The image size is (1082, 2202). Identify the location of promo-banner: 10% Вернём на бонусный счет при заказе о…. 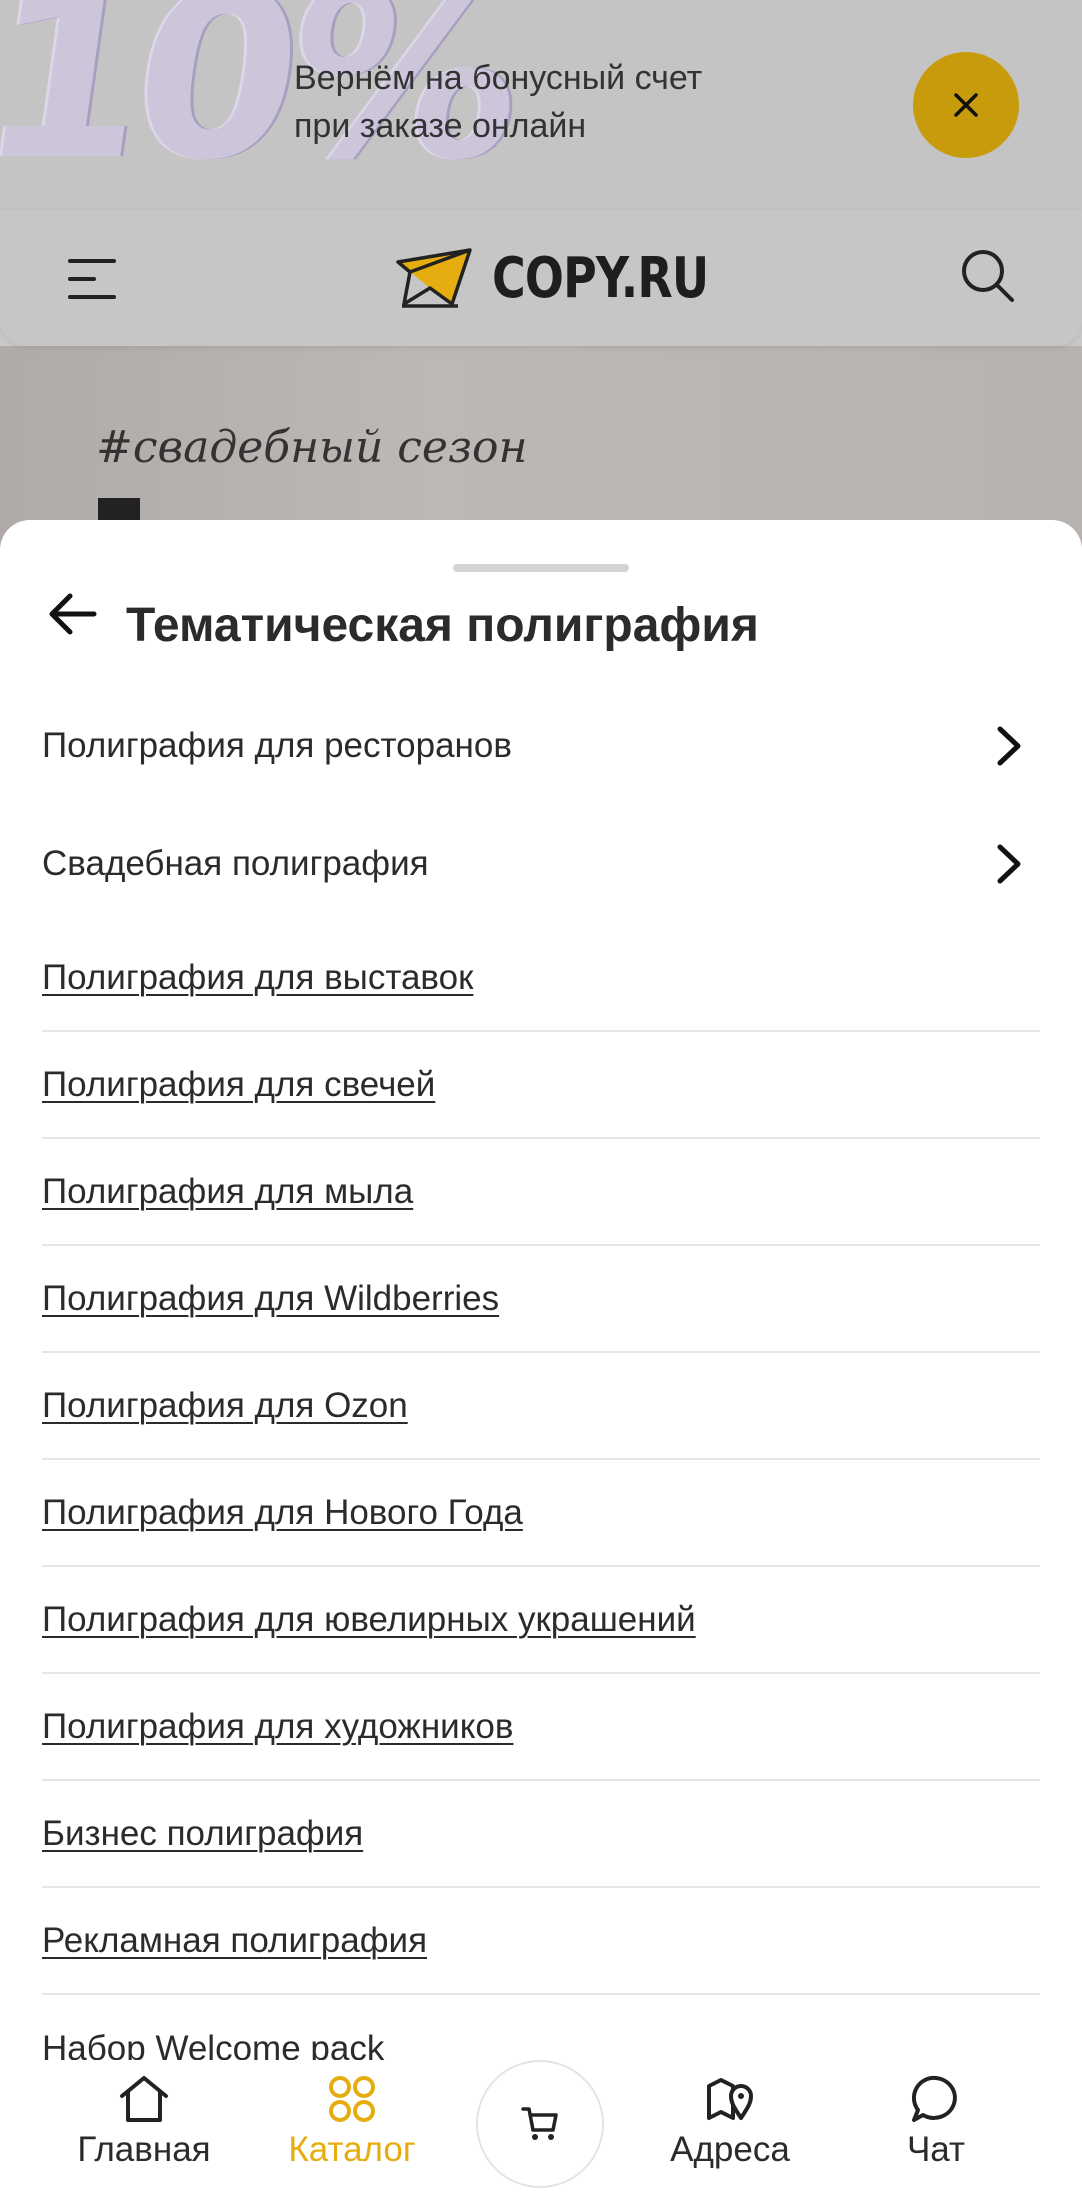
(541, 105).